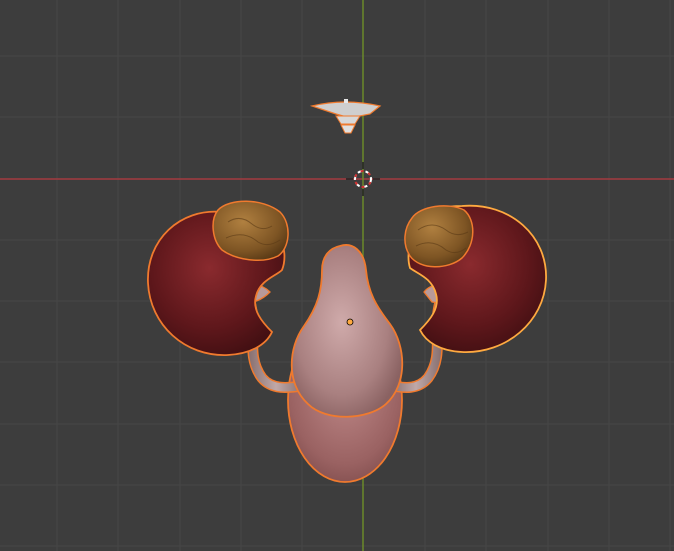 This screenshot has height=551, width=674. I want to click on adrenal-gland-right, so click(439, 236).